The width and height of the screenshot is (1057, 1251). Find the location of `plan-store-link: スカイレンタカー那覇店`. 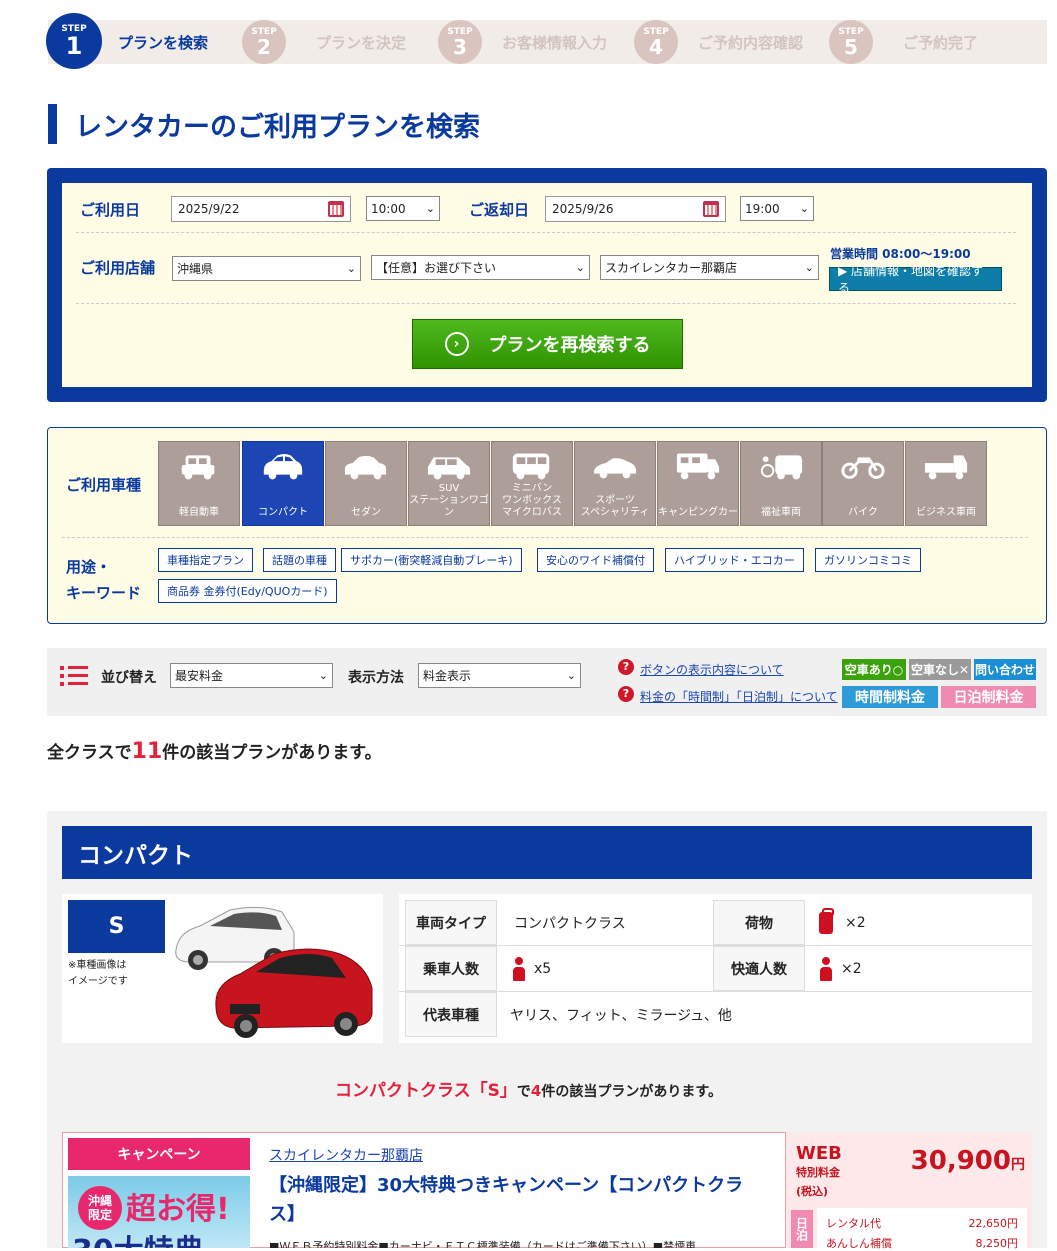

plan-store-link: スカイレンタカー那覇店 is located at coordinates (346, 1155).